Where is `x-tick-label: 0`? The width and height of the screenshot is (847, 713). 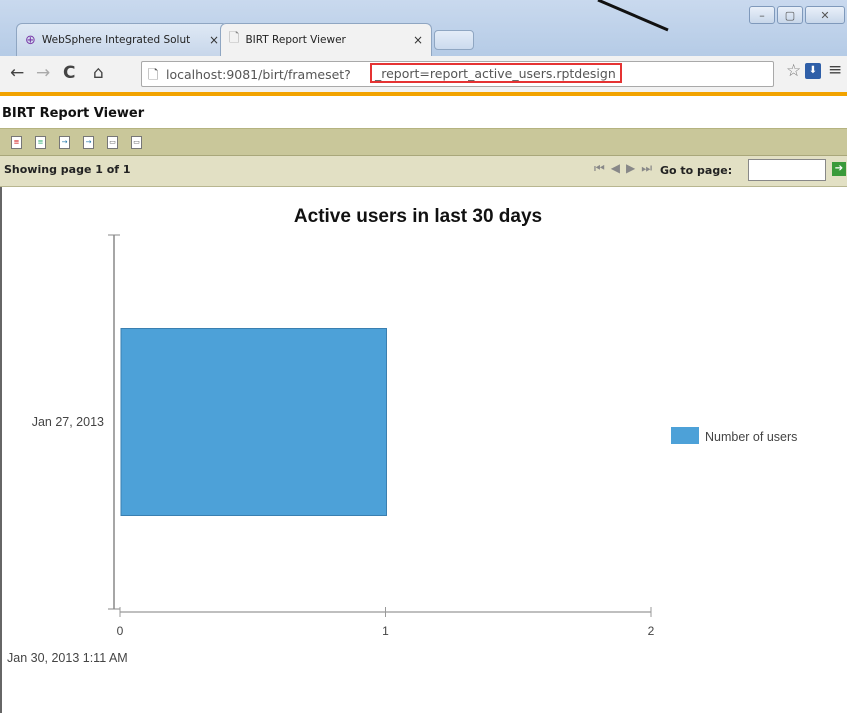 x-tick-label: 0 is located at coordinates (120, 631).